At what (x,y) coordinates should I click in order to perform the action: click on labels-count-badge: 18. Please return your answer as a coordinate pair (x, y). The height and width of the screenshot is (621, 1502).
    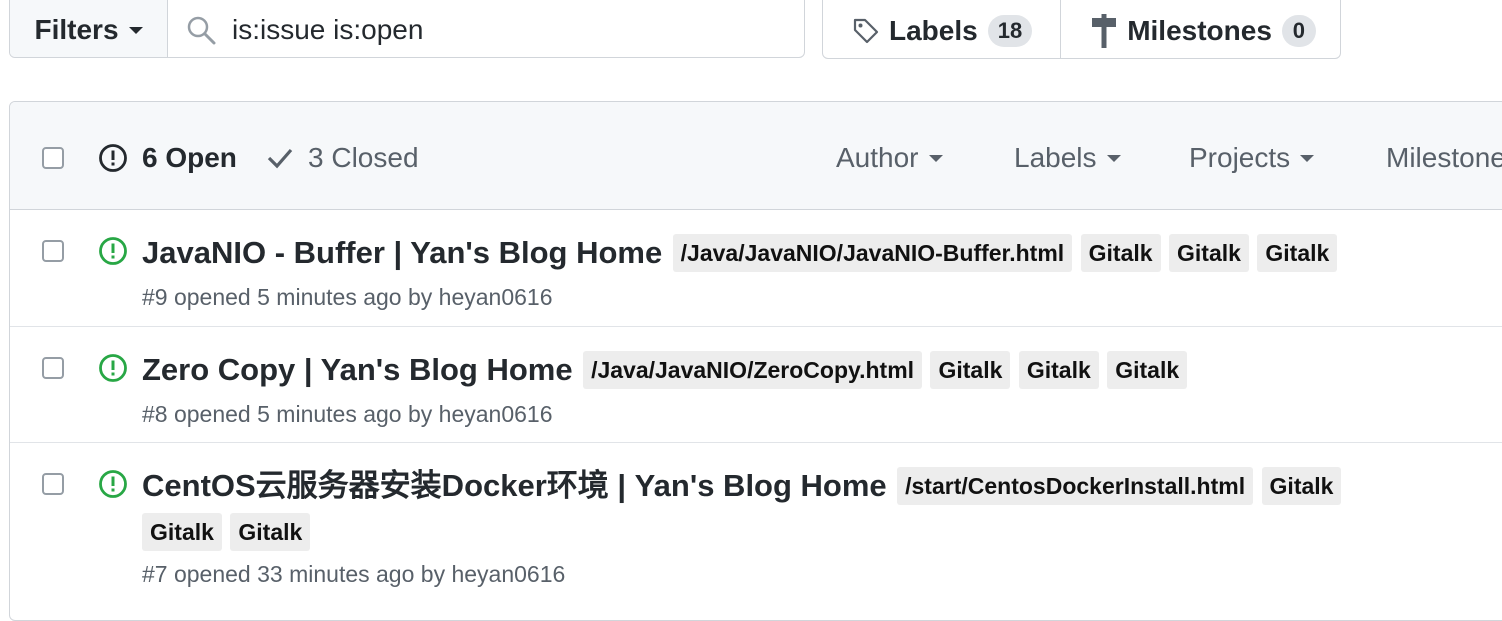
    Looking at the image, I should click on (1010, 30).